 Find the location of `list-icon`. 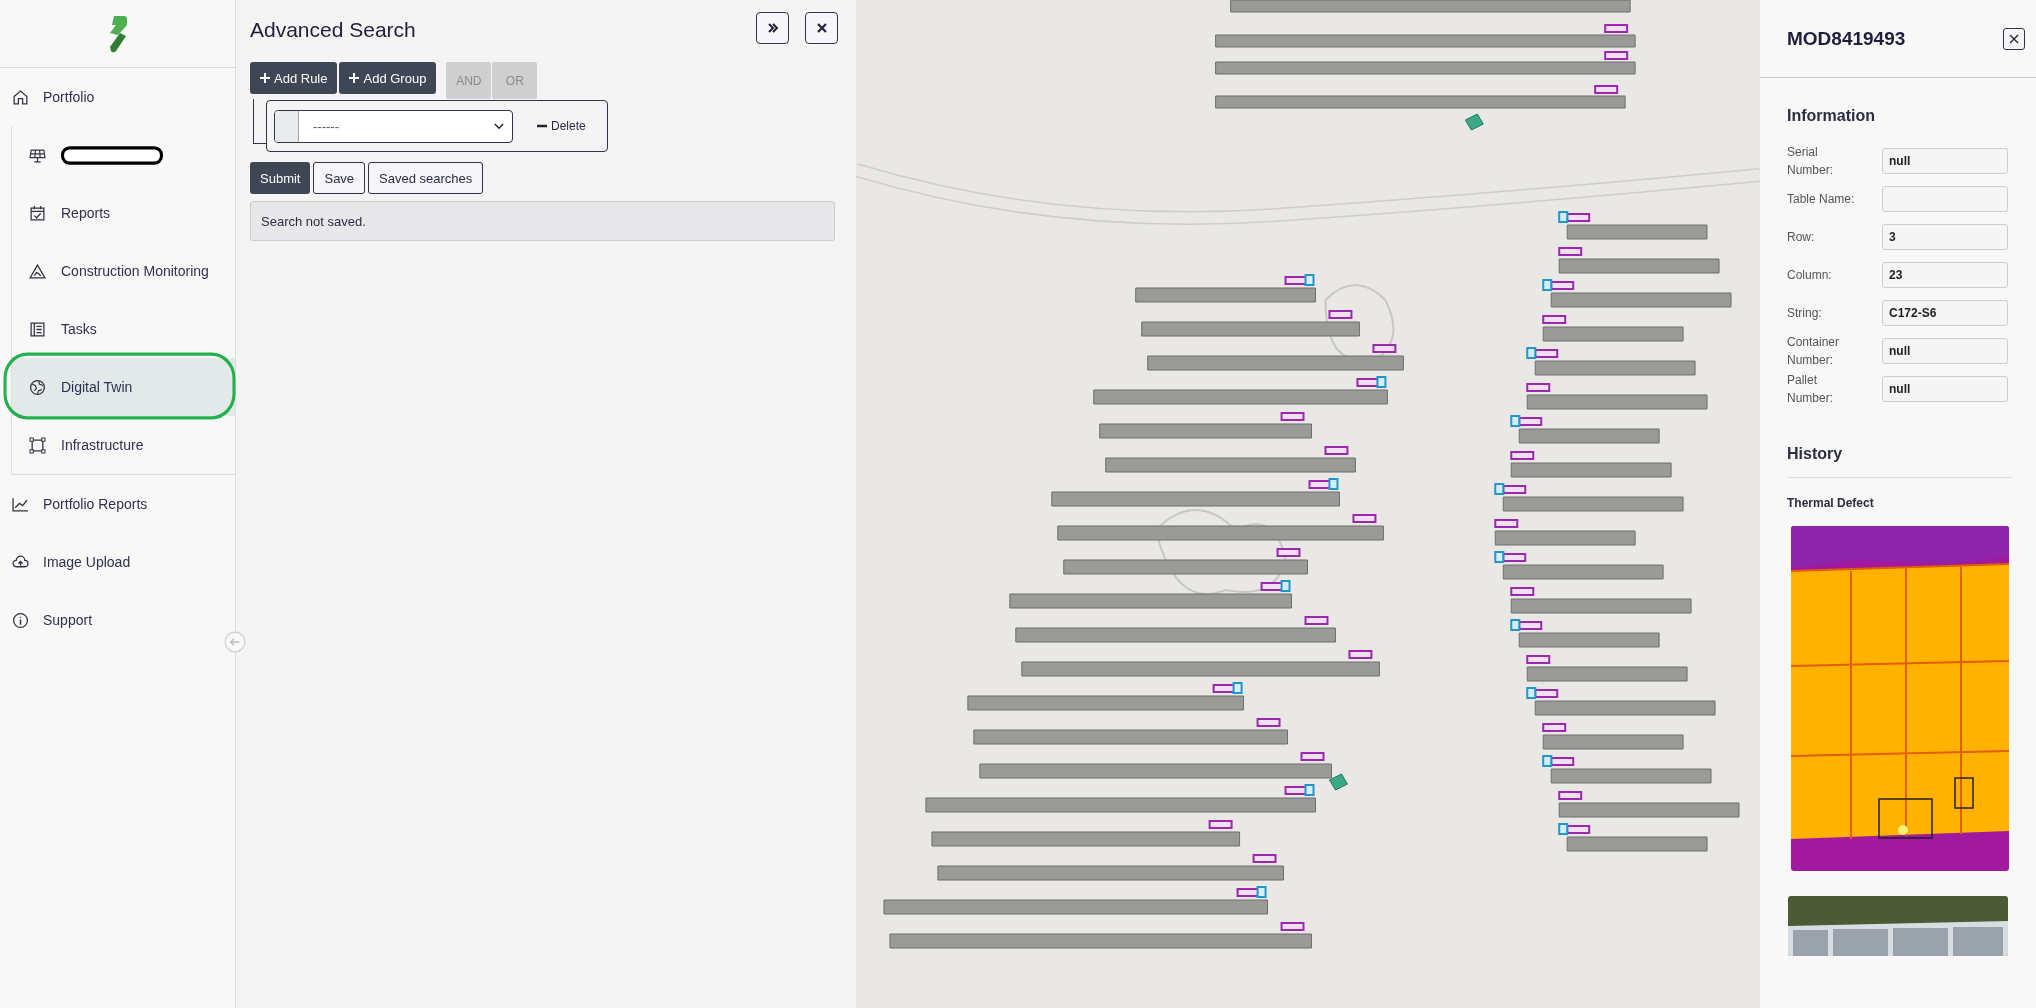

list-icon is located at coordinates (37, 329).